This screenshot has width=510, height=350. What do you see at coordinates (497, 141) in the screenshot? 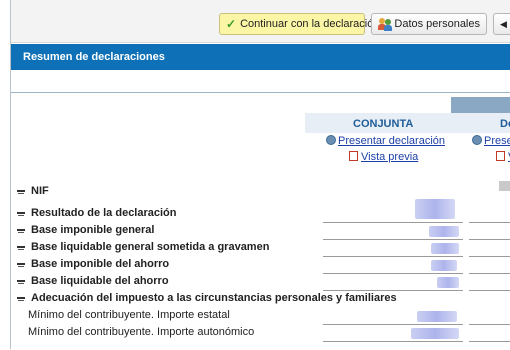
I see `present-declaration-label-second: Presen` at bounding box center [497, 141].